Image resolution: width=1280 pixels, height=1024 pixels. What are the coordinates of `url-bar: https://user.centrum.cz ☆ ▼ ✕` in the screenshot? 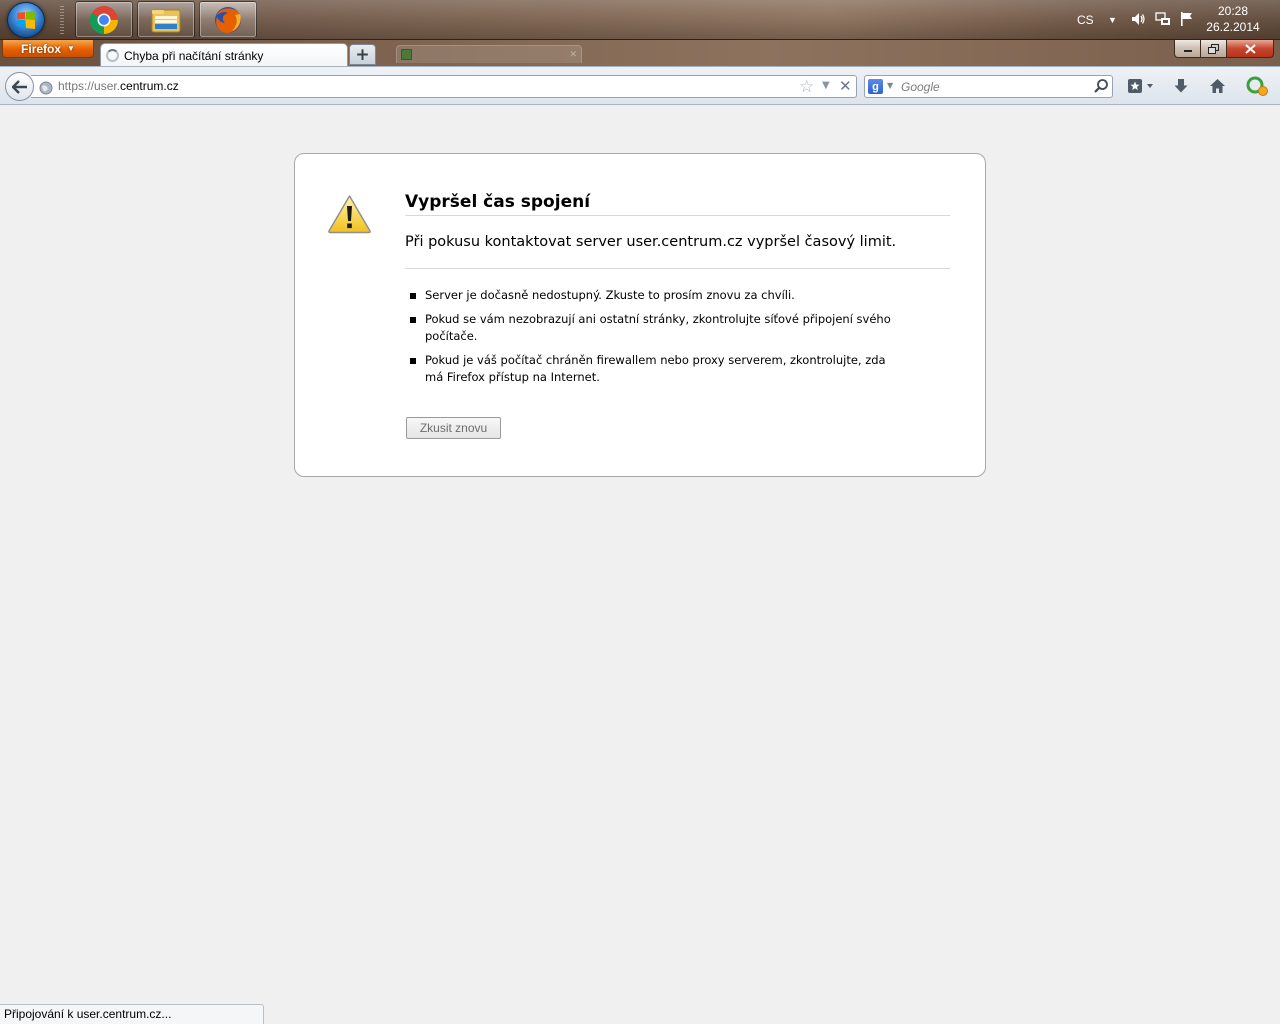 It's located at (444, 86).